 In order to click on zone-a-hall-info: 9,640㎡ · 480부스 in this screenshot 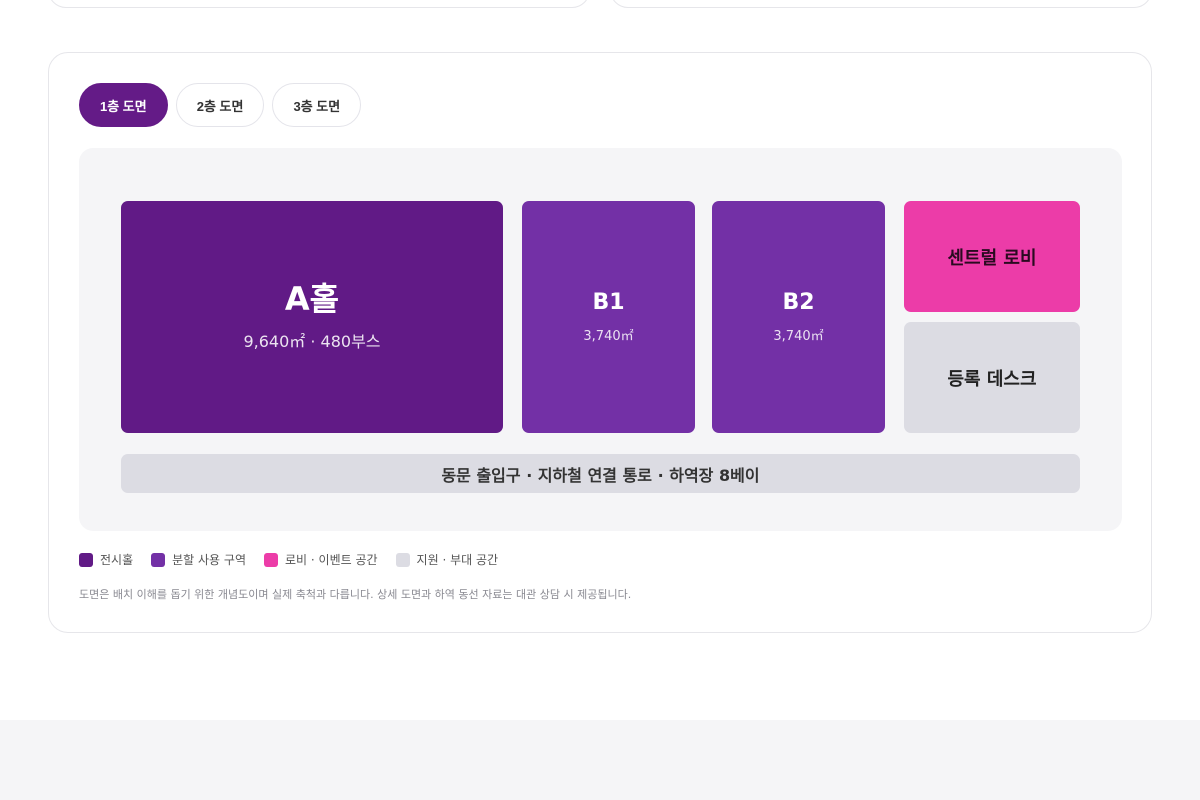, I will do `click(312, 341)`.